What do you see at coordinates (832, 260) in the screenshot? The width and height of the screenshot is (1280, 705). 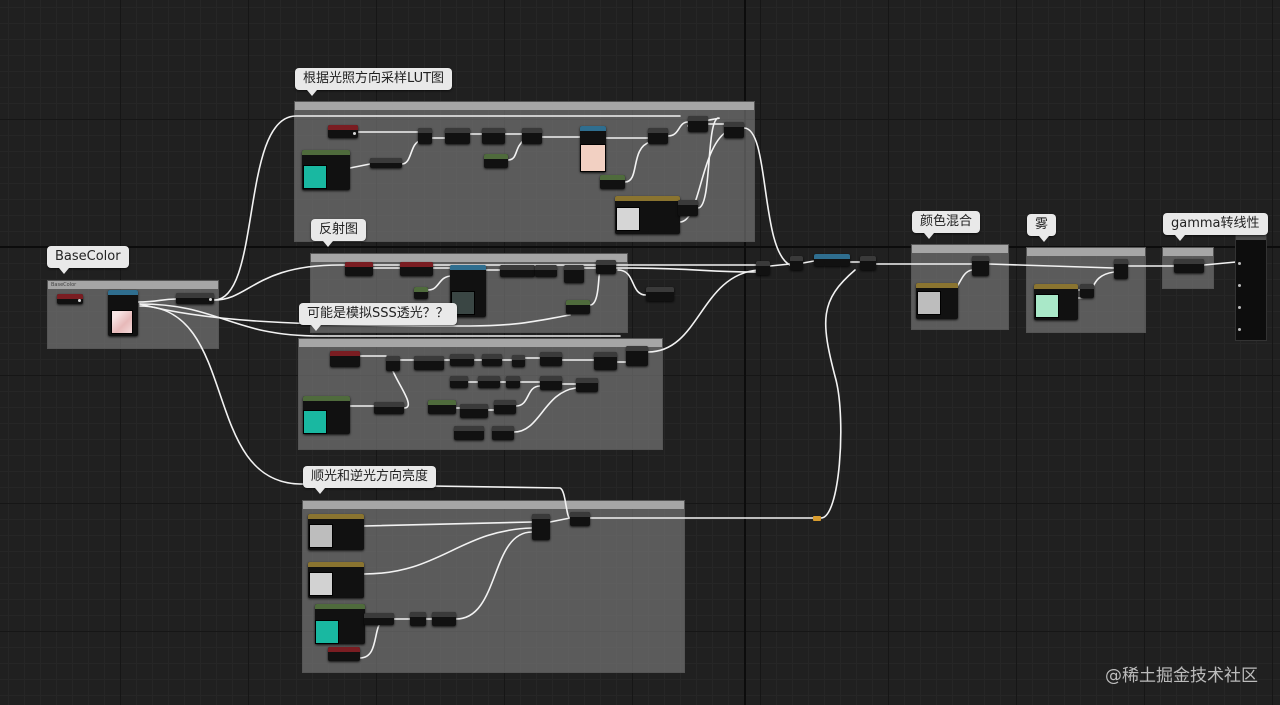 I see `node-linear-to-srgb` at bounding box center [832, 260].